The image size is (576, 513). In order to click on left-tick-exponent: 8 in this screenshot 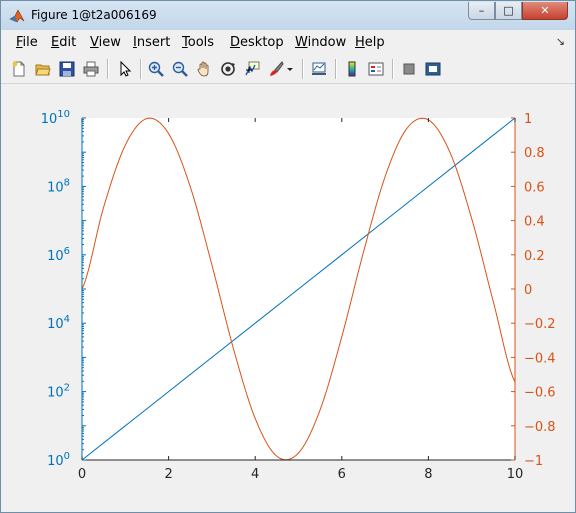, I will do `click(67, 182)`.